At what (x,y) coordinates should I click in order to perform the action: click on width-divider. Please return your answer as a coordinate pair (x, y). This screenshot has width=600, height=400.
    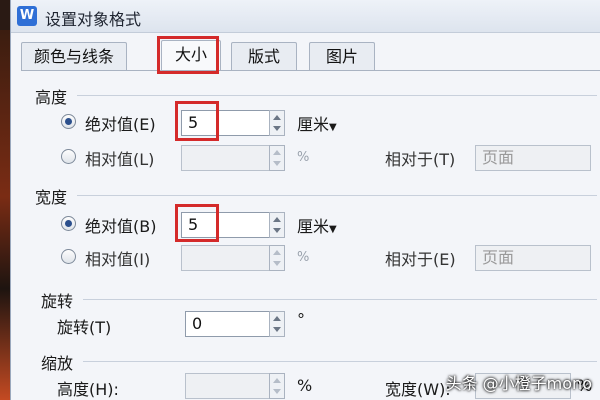
    Looking at the image, I should click on (337, 195).